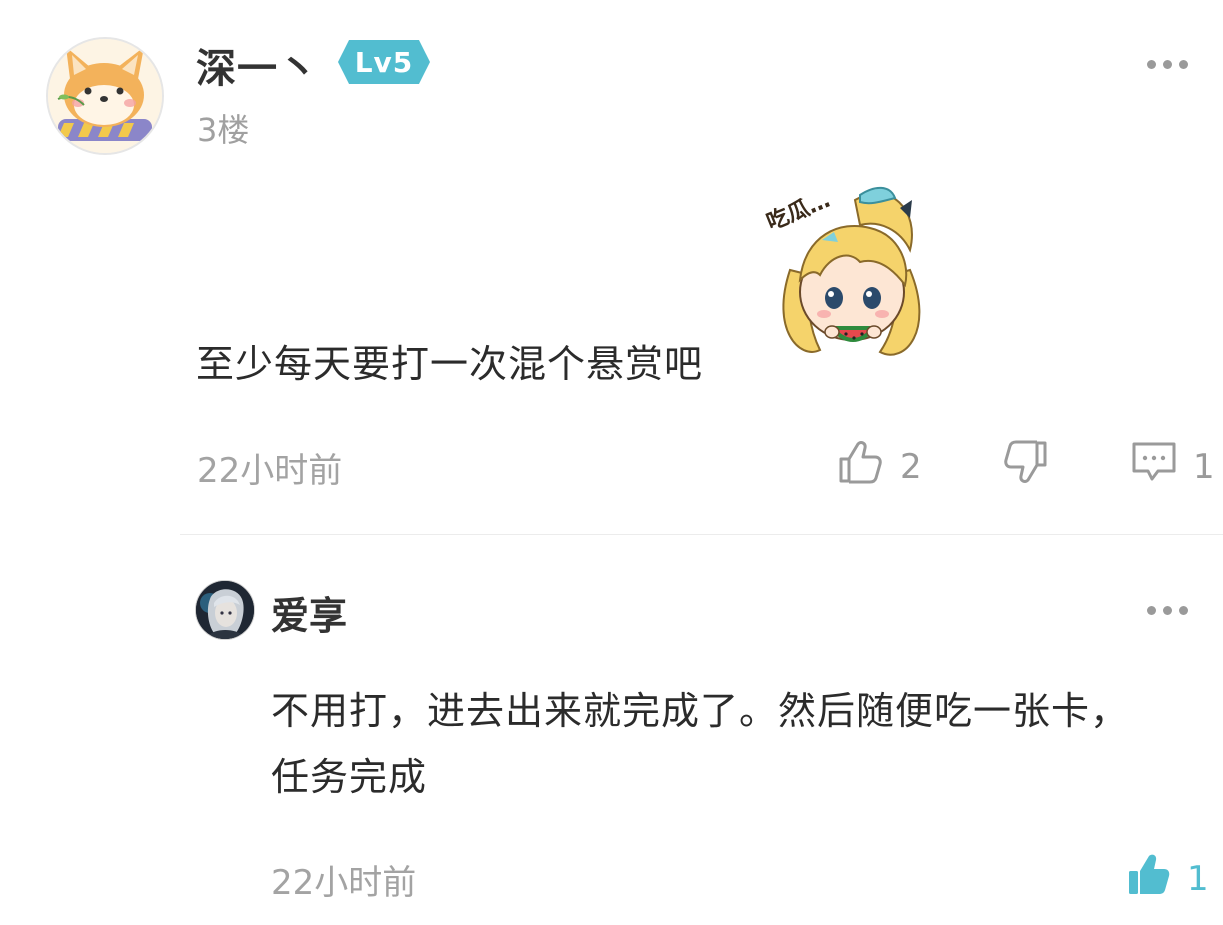 The width and height of the screenshot is (1223, 925). I want to click on thumbs-down-icon, so click(1025, 467).